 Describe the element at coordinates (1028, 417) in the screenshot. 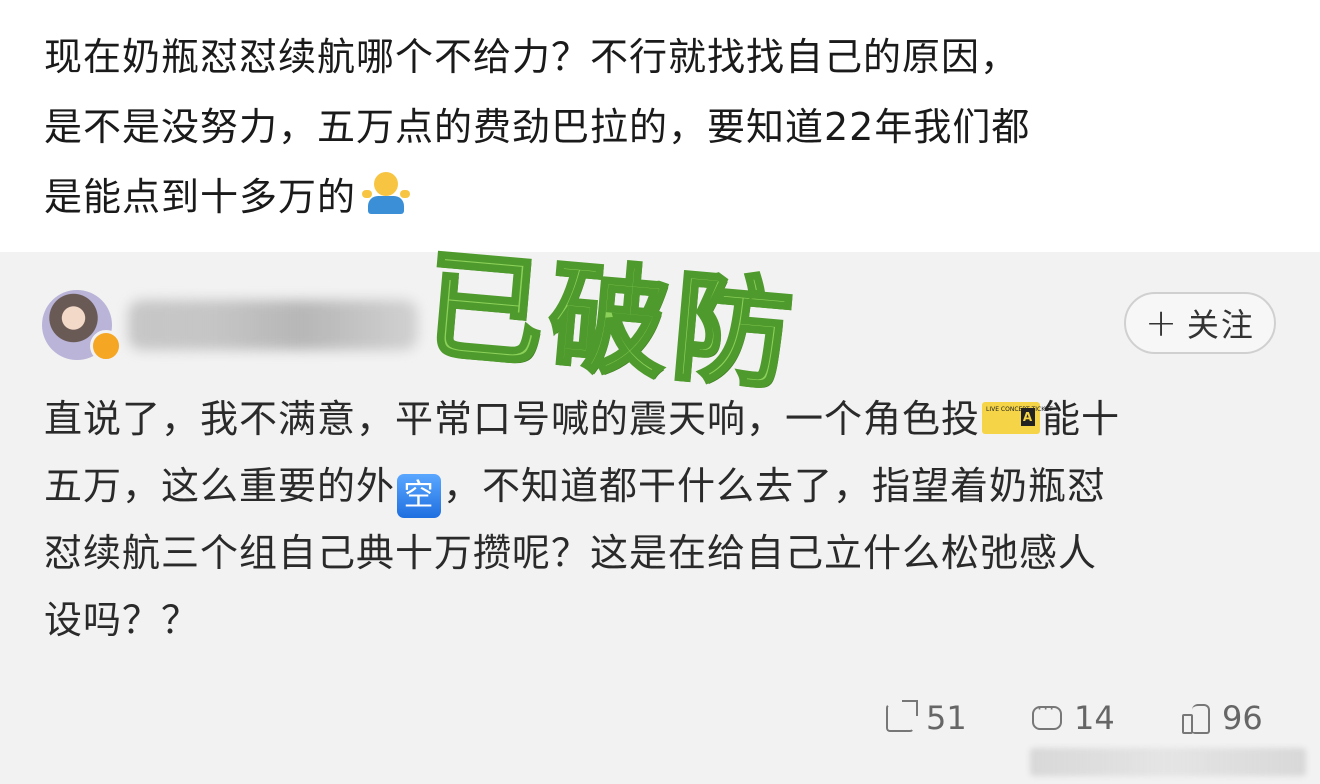

I see `ticket-zone: A` at that location.